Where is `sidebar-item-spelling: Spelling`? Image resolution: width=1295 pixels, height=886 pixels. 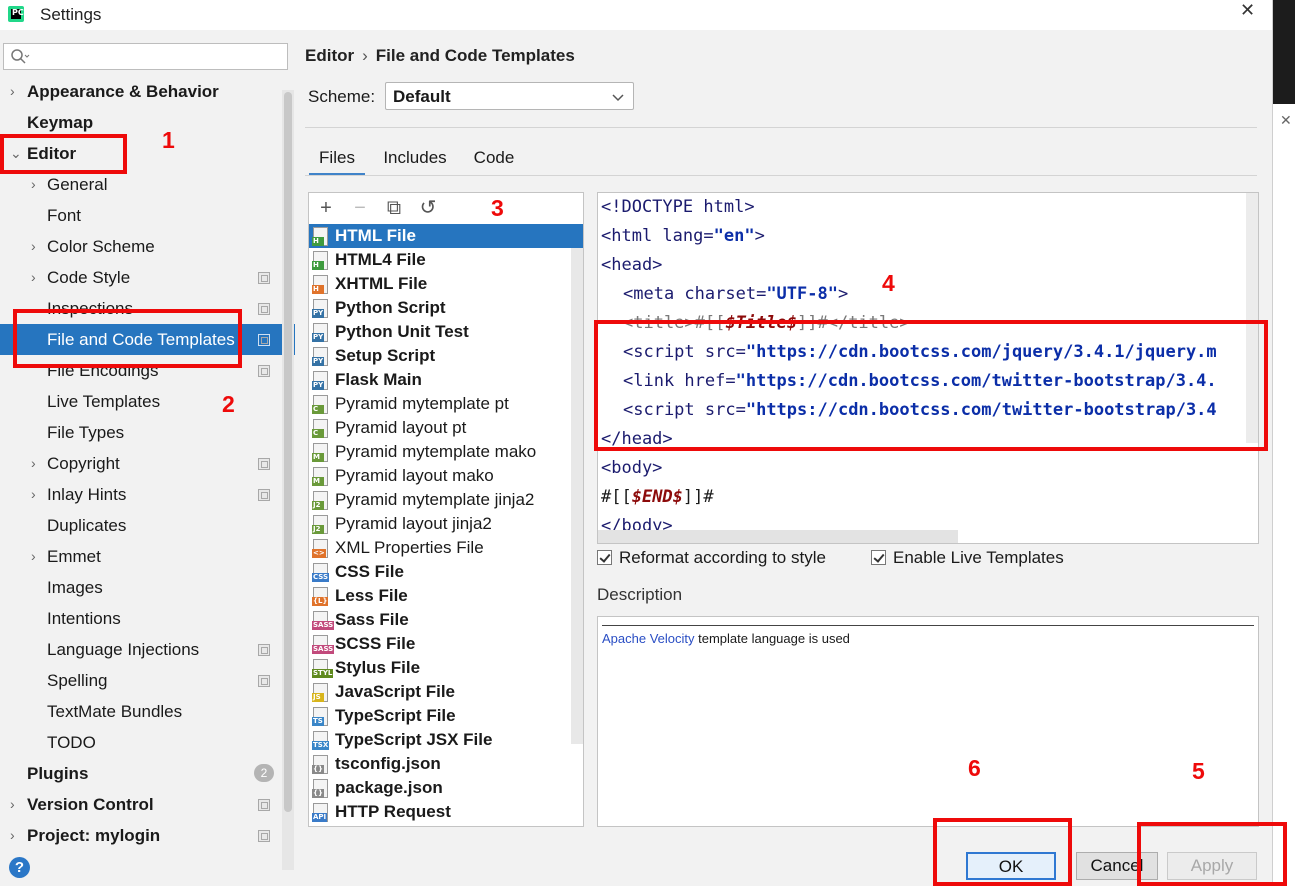 sidebar-item-spelling: Spelling is located at coordinates (140, 680).